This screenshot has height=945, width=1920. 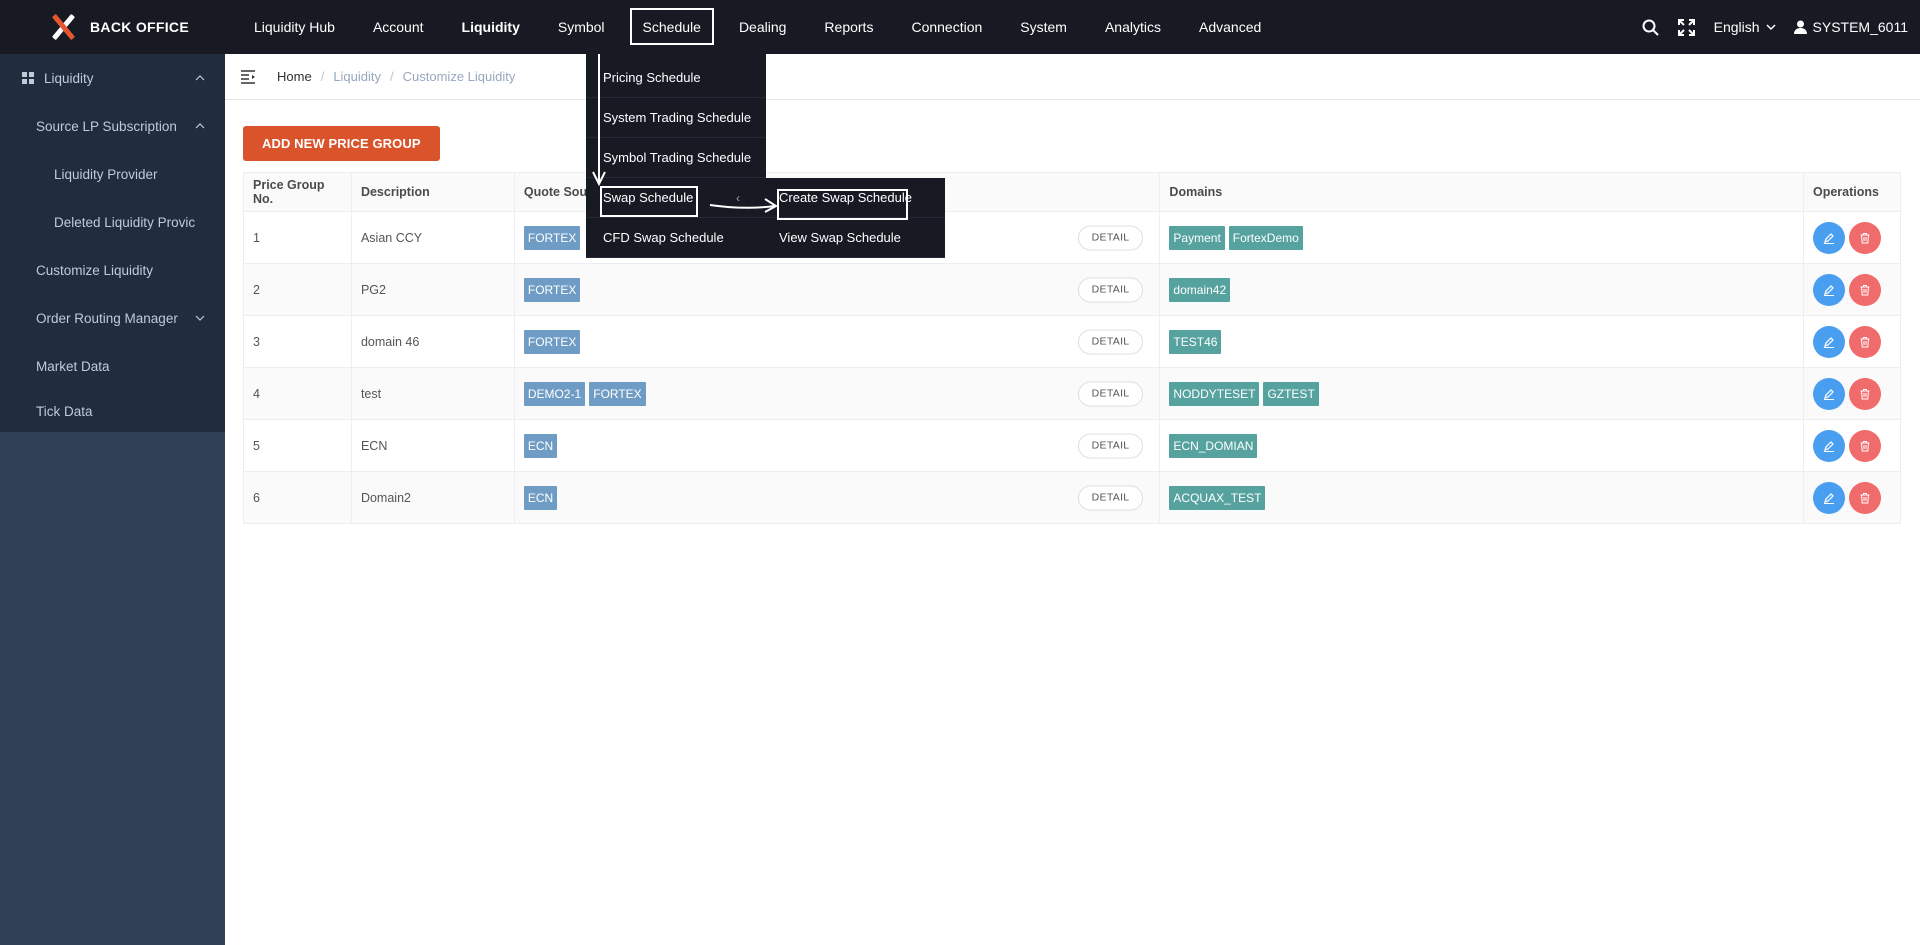 I want to click on col-header-price-group-no: Price Group No., so click(x=297, y=192).